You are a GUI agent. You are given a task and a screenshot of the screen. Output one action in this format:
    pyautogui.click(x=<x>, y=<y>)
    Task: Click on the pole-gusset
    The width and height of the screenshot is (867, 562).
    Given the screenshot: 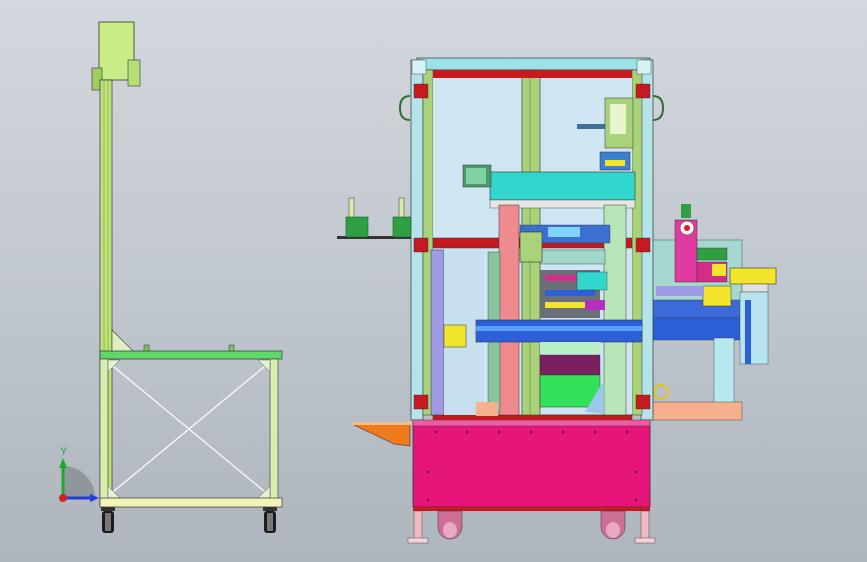 What is the action you would take?
    pyautogui.click(x=123, y=341)
    